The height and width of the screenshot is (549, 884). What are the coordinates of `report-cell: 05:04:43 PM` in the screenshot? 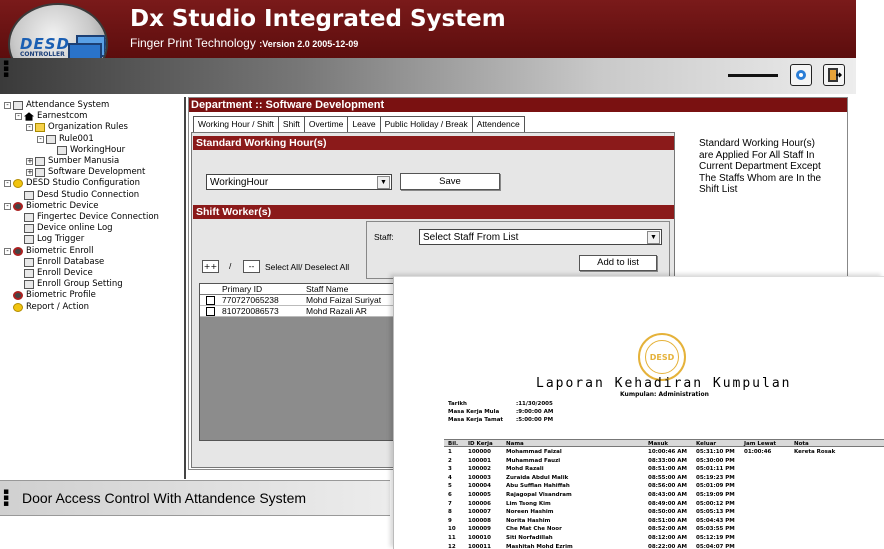 It's located at (715, 520).